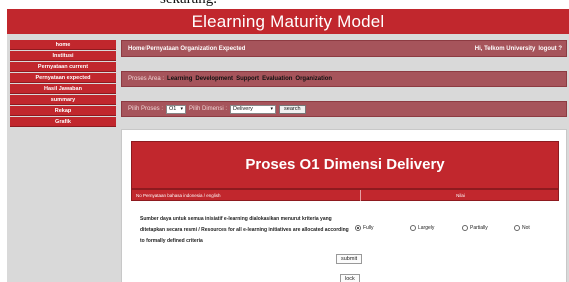 The height and width of the screenshot is (282, 569). Describe the element at coordinates (247, 79) in the screenshot. I see `proses-area-link-support: Support` at that location.